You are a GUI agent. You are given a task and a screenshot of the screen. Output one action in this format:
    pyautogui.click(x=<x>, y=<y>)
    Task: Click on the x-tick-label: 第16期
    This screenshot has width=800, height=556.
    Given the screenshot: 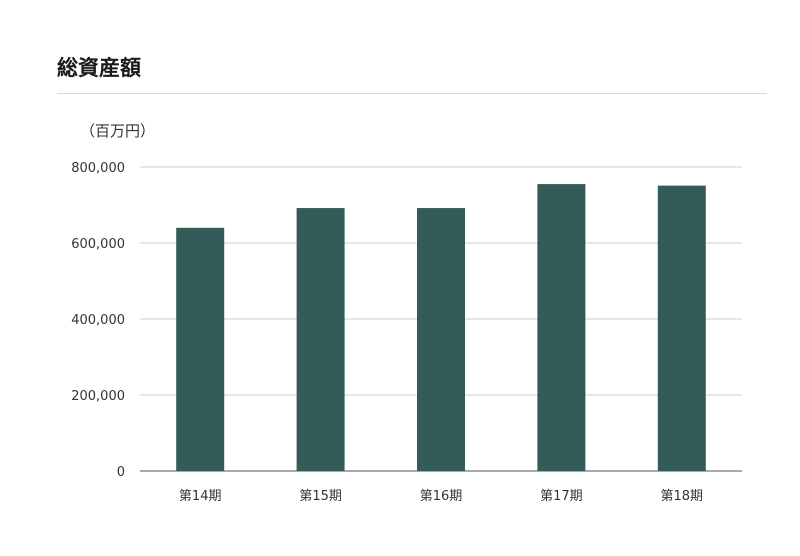 What is the action you would take?
    pyautogui.click(x=441, y=496)
    